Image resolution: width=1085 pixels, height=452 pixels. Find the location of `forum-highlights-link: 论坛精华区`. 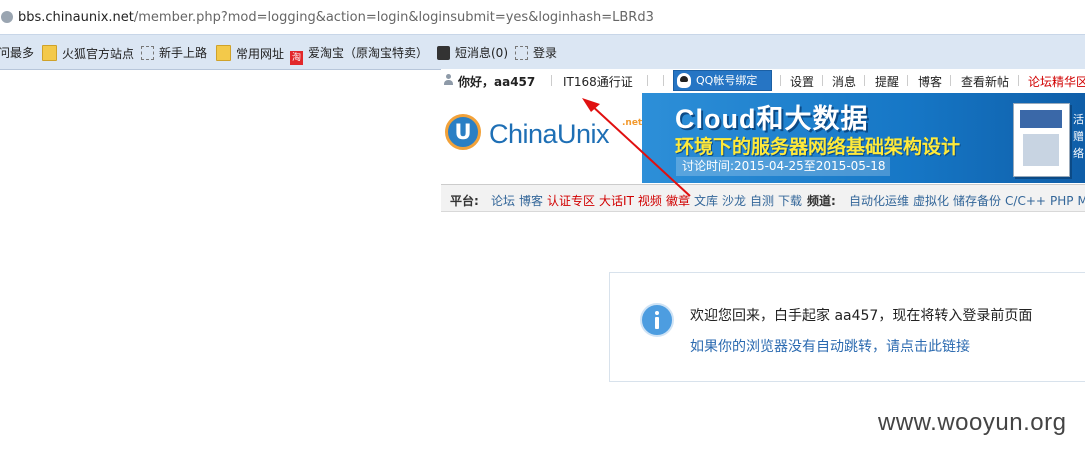

forum-highlights-link: 论坛精华区 is located at coordinates (1056, 81).